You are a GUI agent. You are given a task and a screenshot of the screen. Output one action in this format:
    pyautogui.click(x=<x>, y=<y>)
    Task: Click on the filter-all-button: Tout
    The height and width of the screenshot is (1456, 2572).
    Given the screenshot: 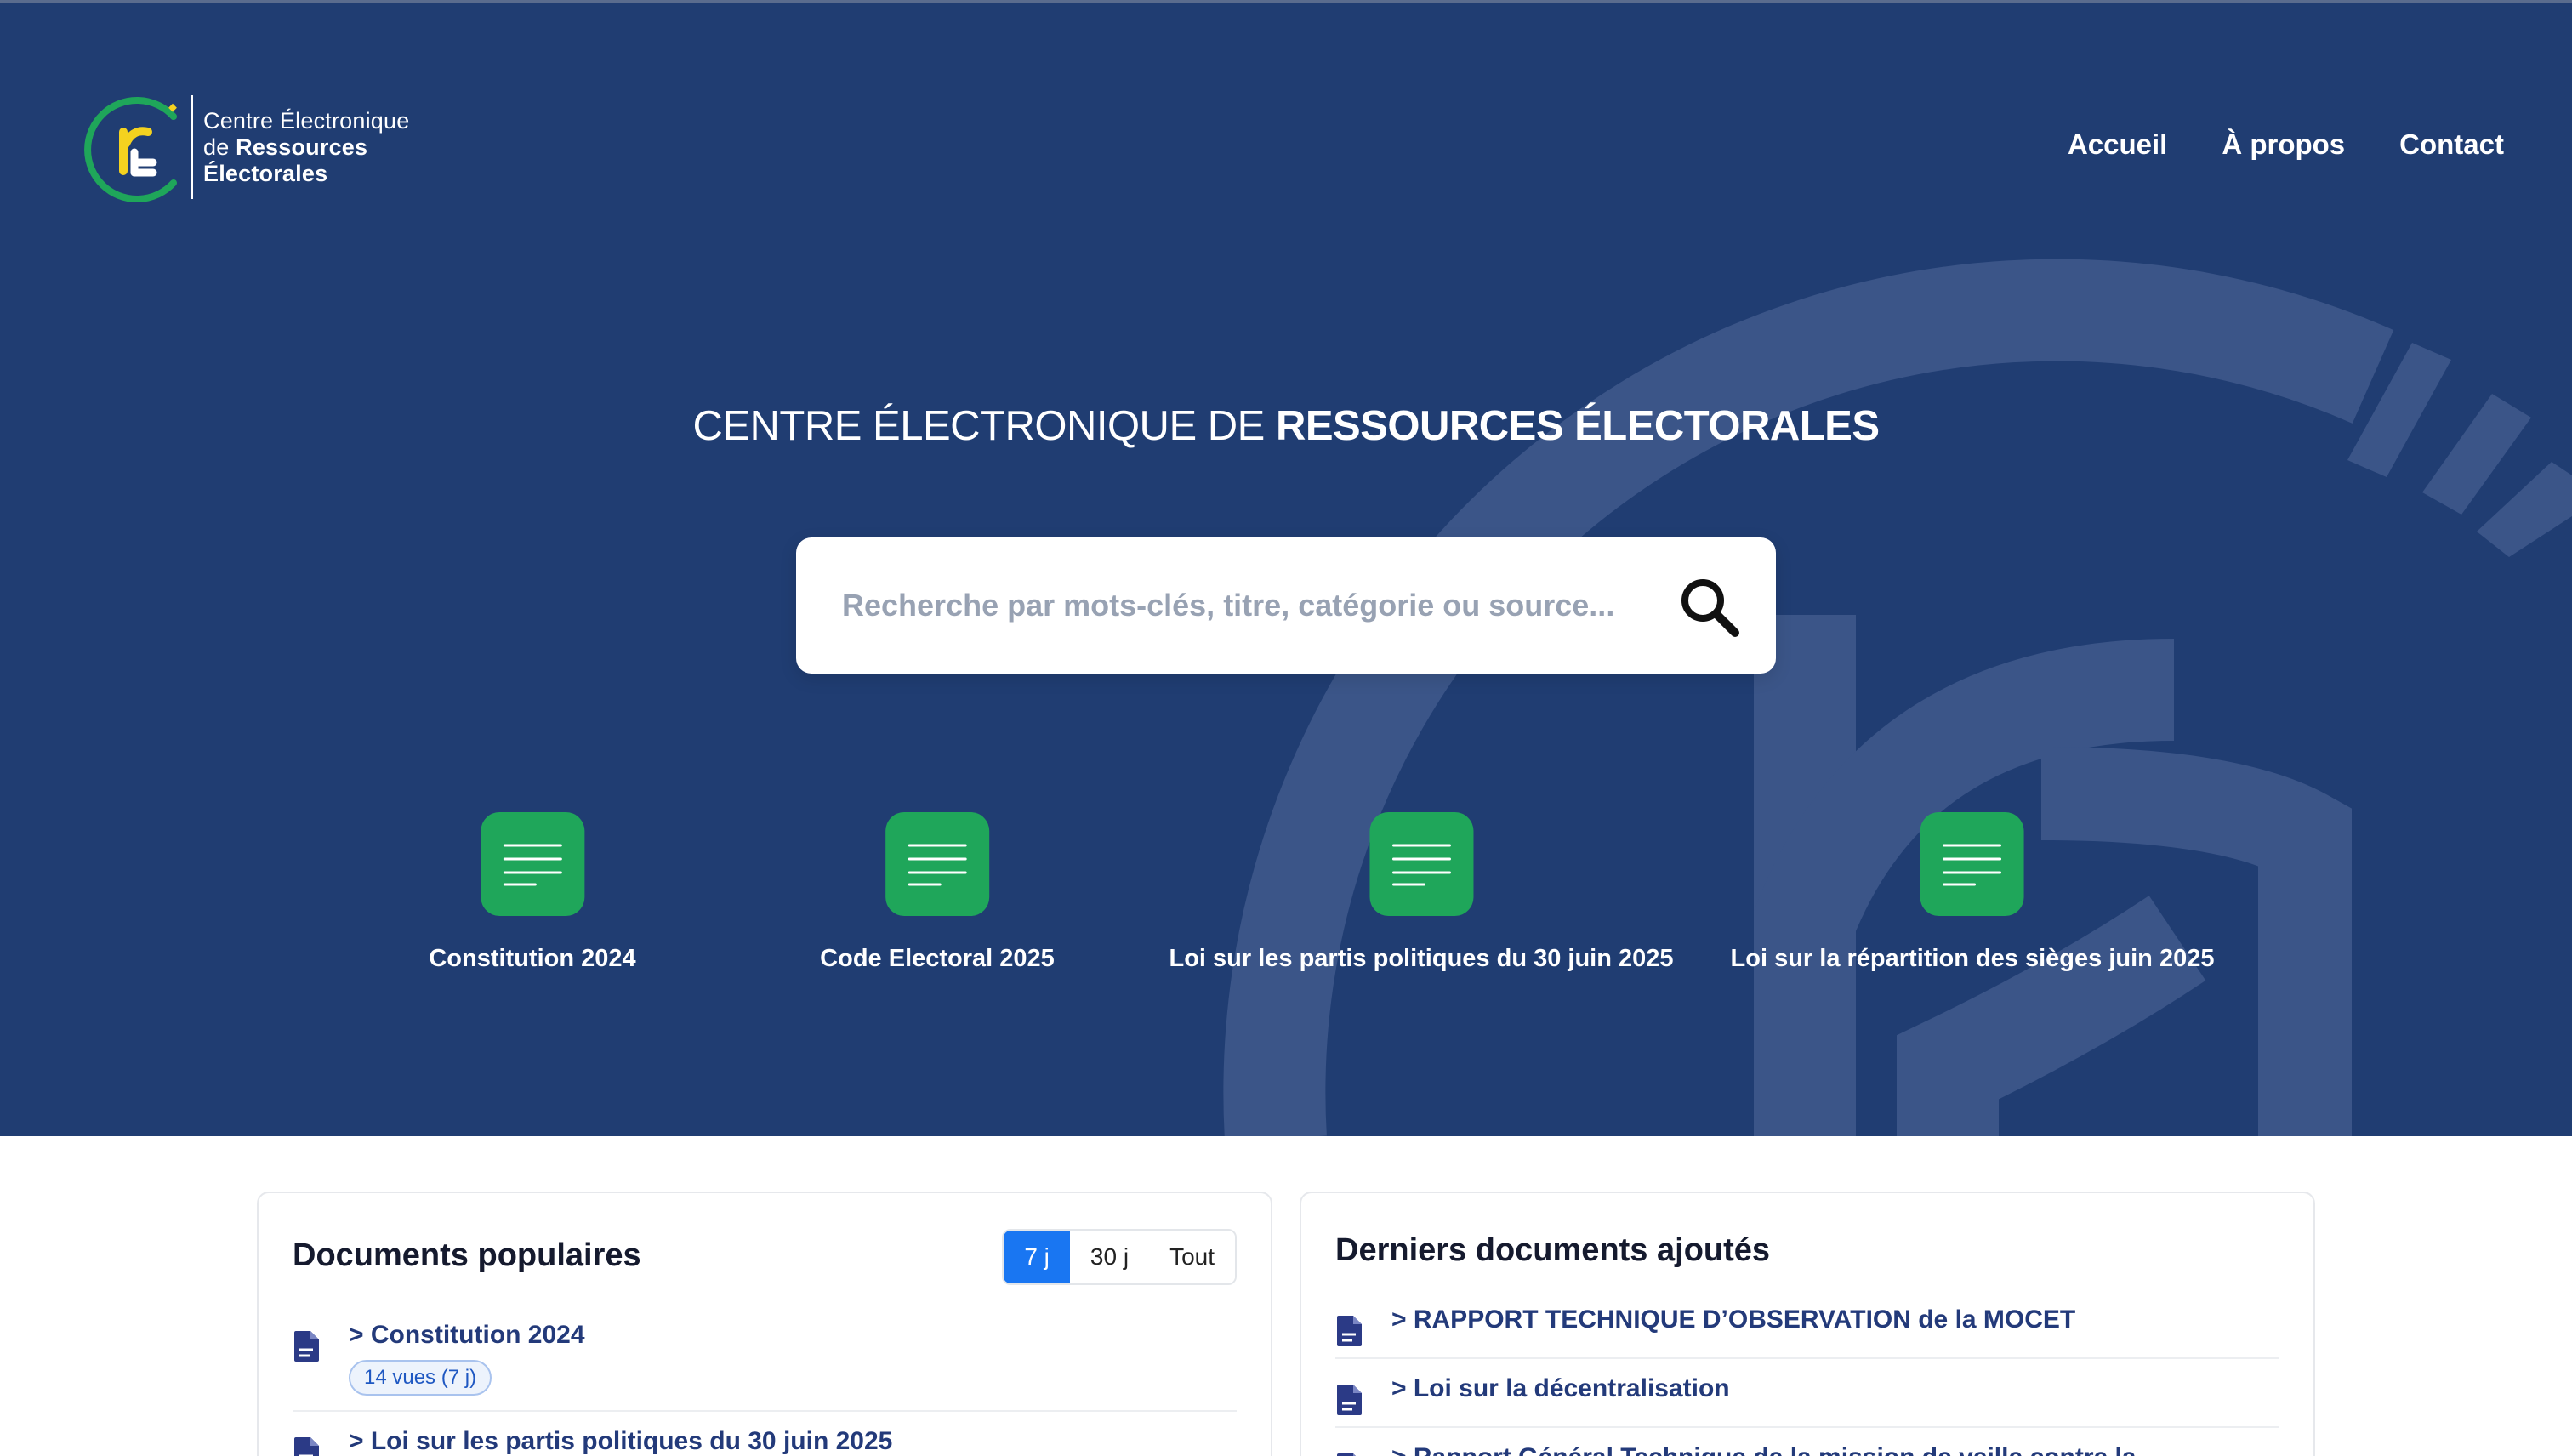 What is the action you would take?
    pyautogui.click(x=1192, y=1257)
    